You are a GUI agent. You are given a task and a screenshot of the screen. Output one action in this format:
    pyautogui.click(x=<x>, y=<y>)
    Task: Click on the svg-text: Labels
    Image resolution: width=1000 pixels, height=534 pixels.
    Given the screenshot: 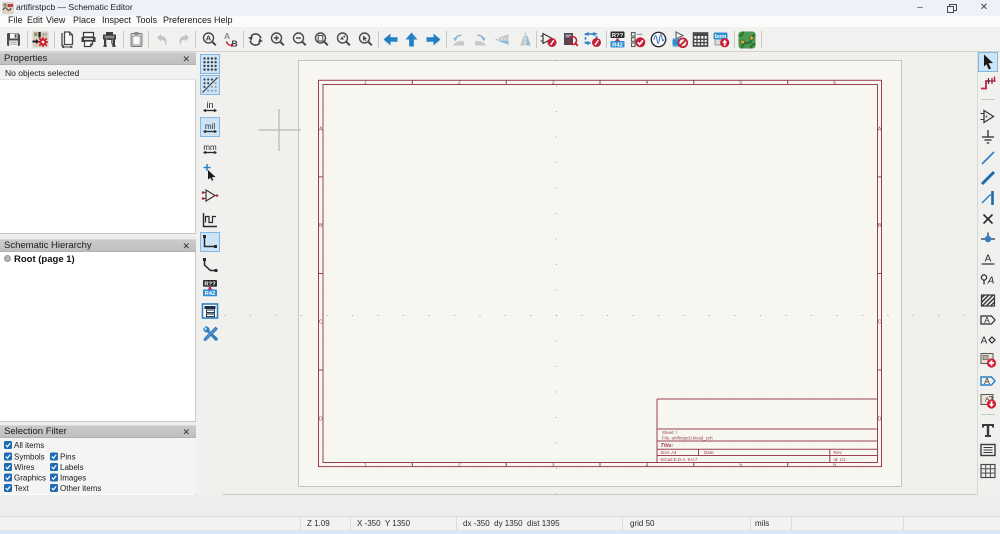 What is the action you would take?
    pyautogui.click(x=72, y=467)
    